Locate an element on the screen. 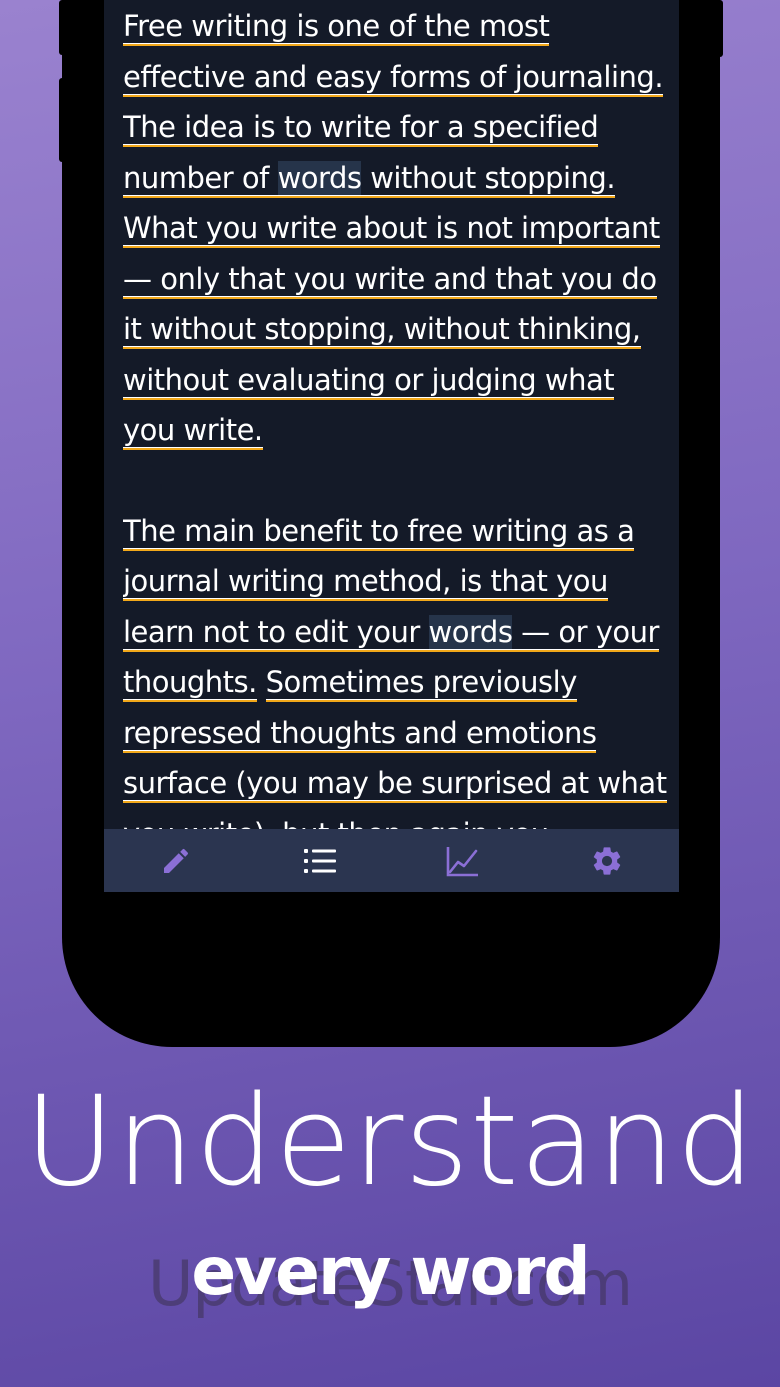 The image size is (780, 1387). tab-entries is located at coordinates (320, 860).